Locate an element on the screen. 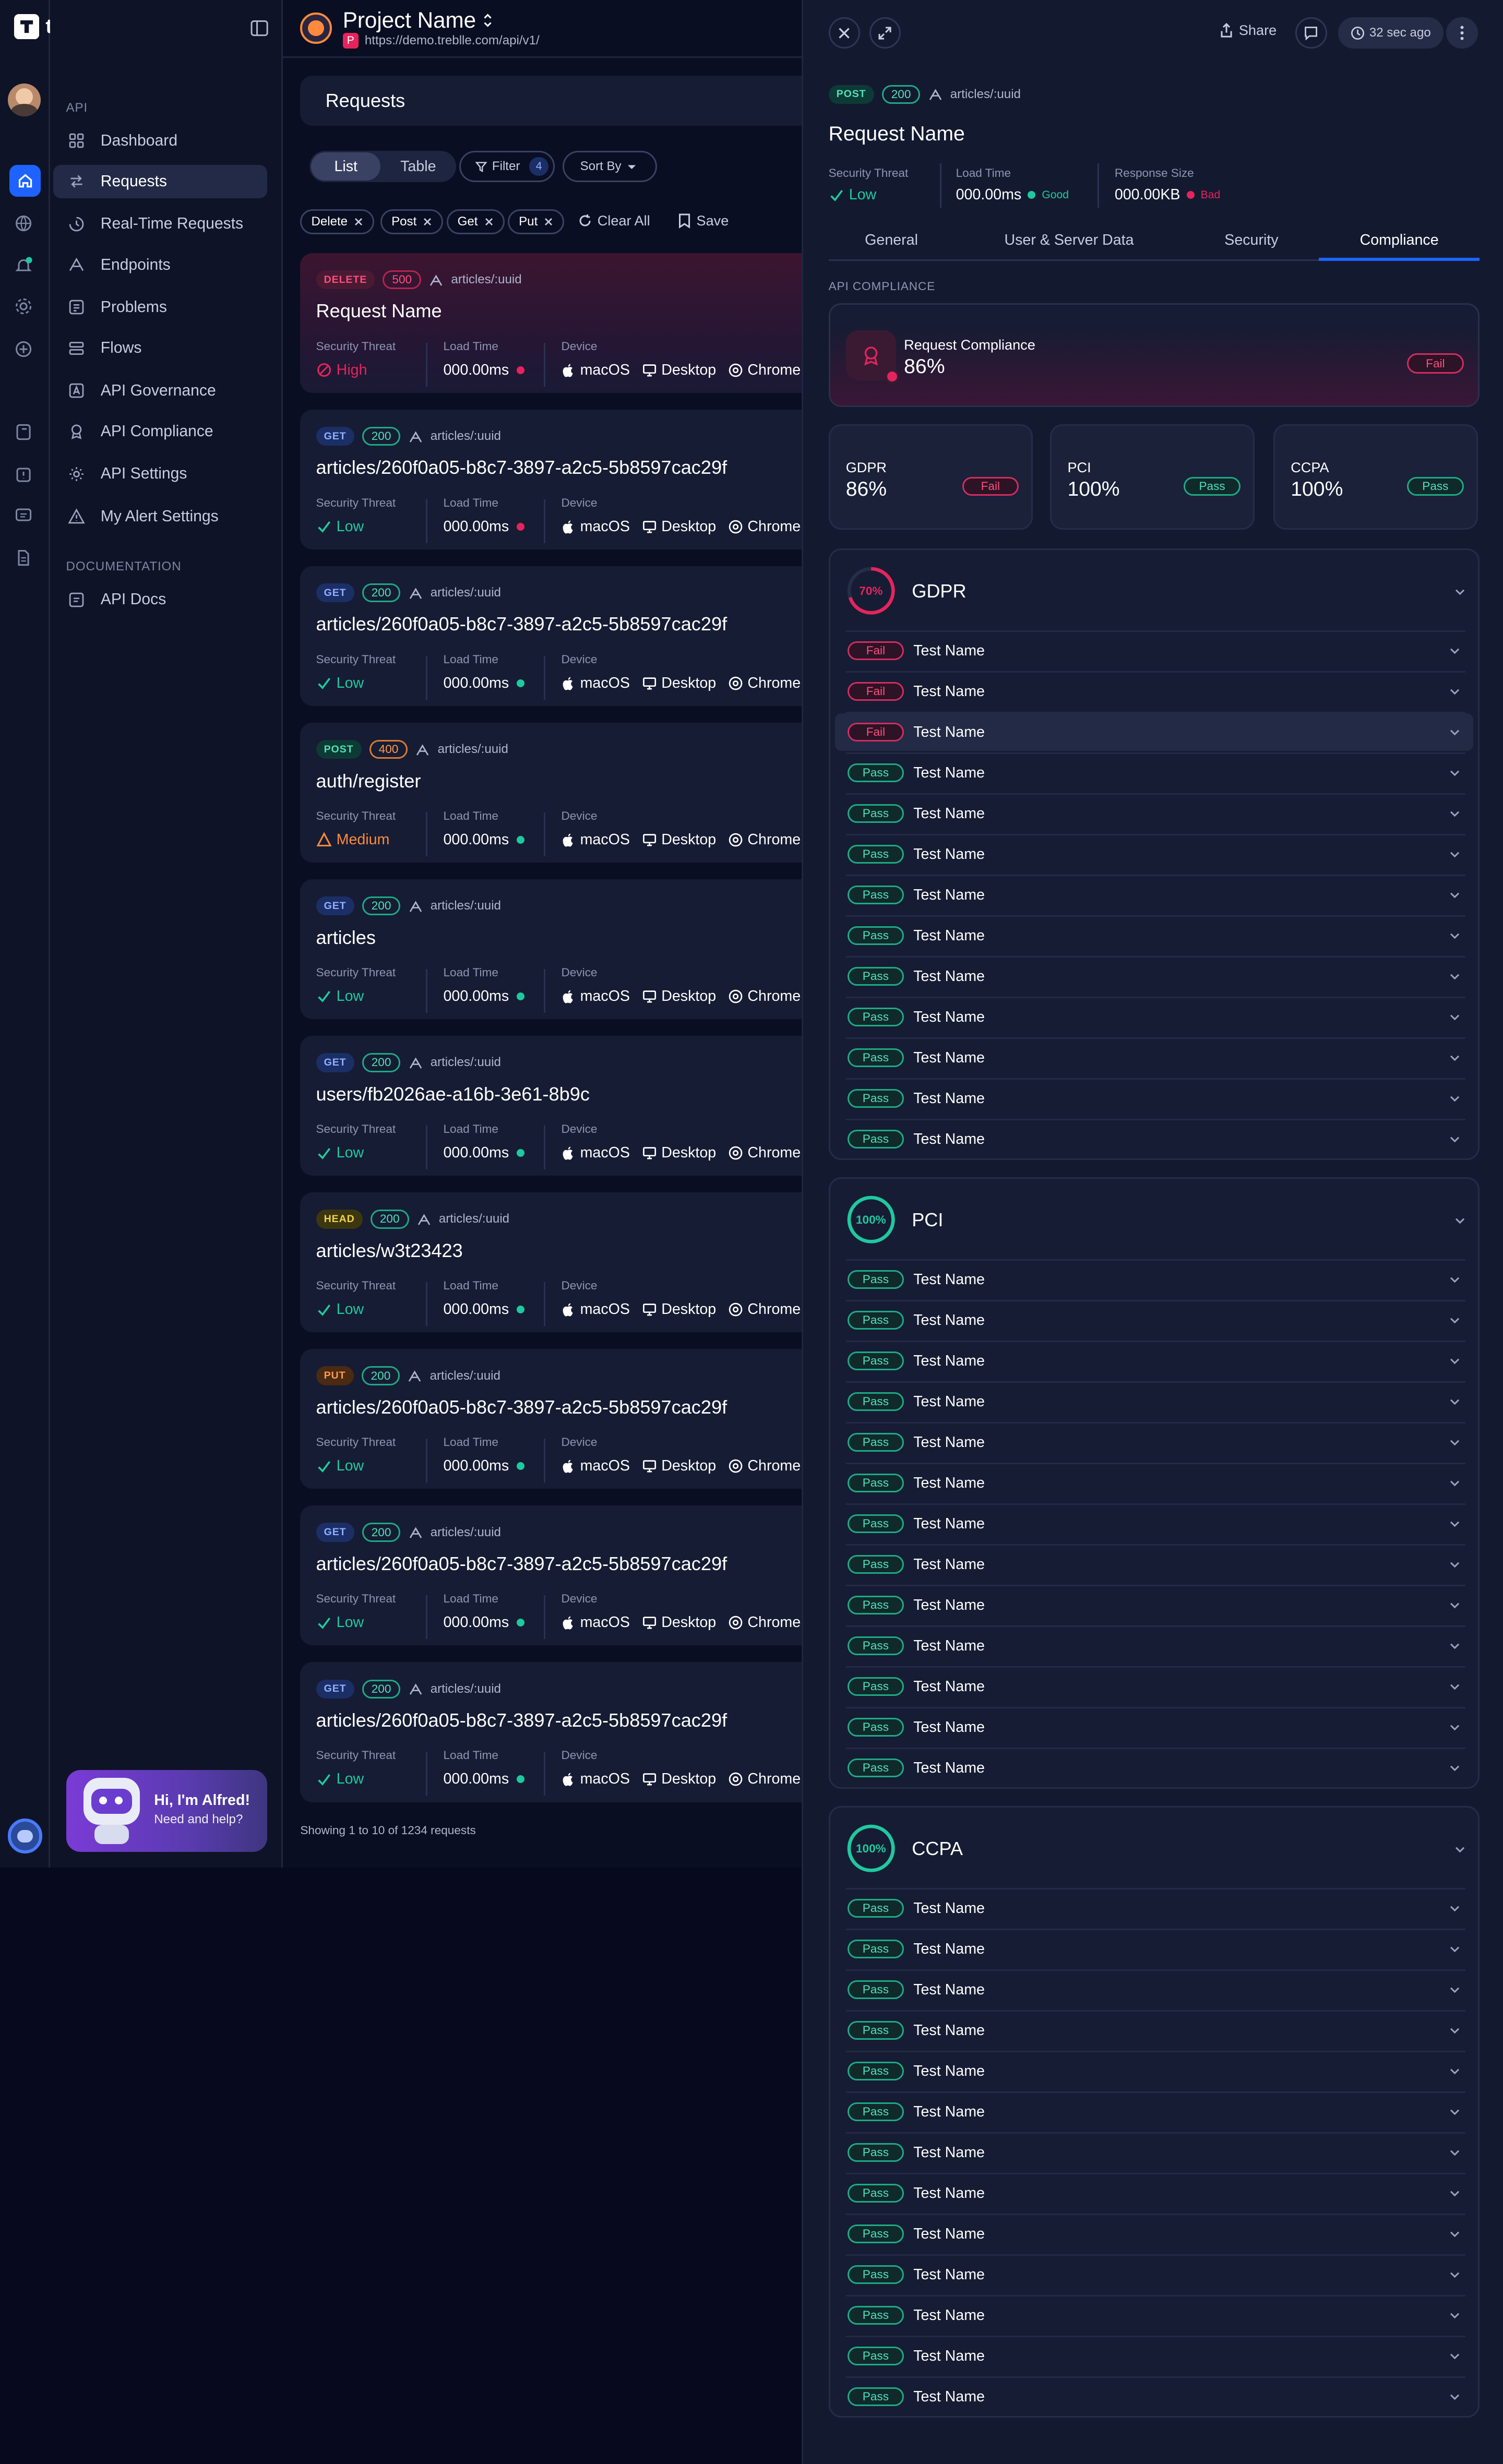  alfred-assistant-card: Hi, I'm Alfred! Need and help? is located at coordinates (167, 1811).